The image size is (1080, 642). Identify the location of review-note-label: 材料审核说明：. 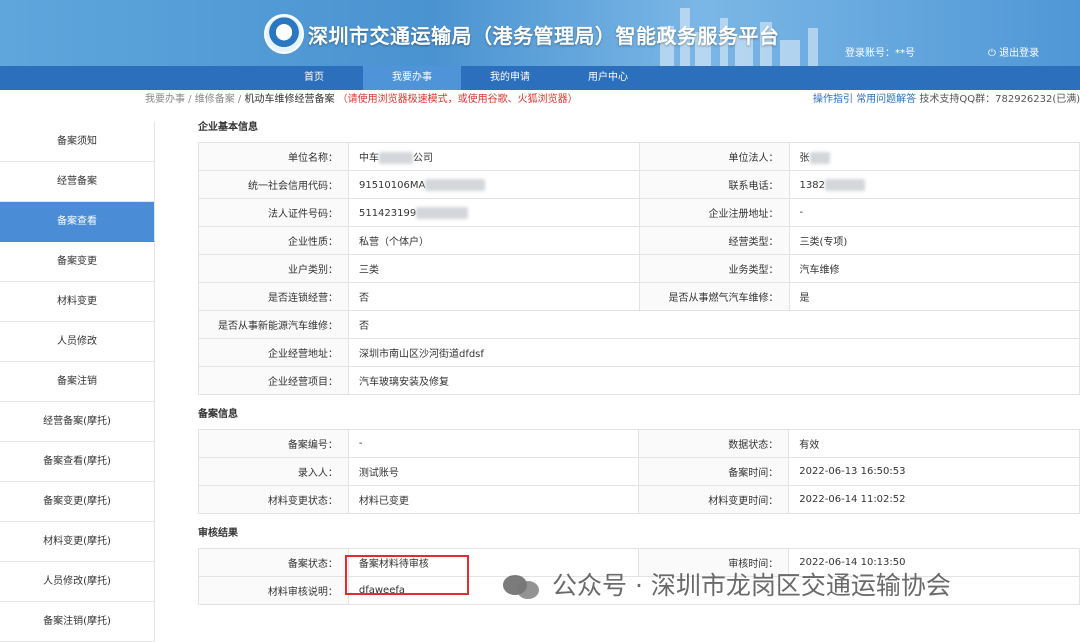
(273, 590).